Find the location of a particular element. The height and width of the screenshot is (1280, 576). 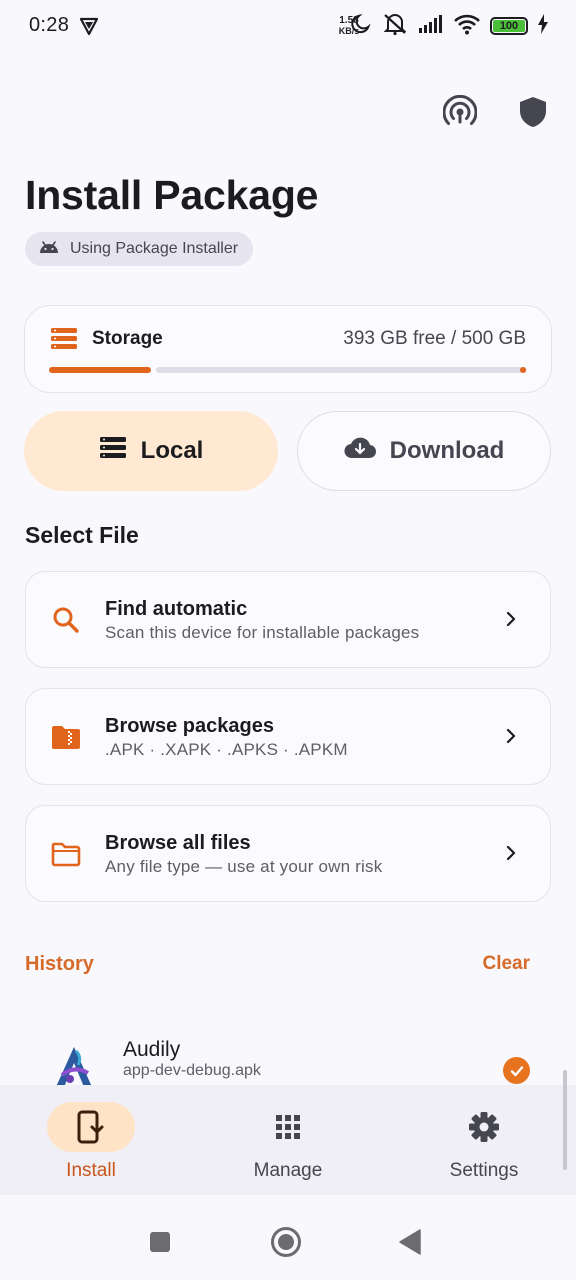

shield-icon is located at coordinates (533, 112).